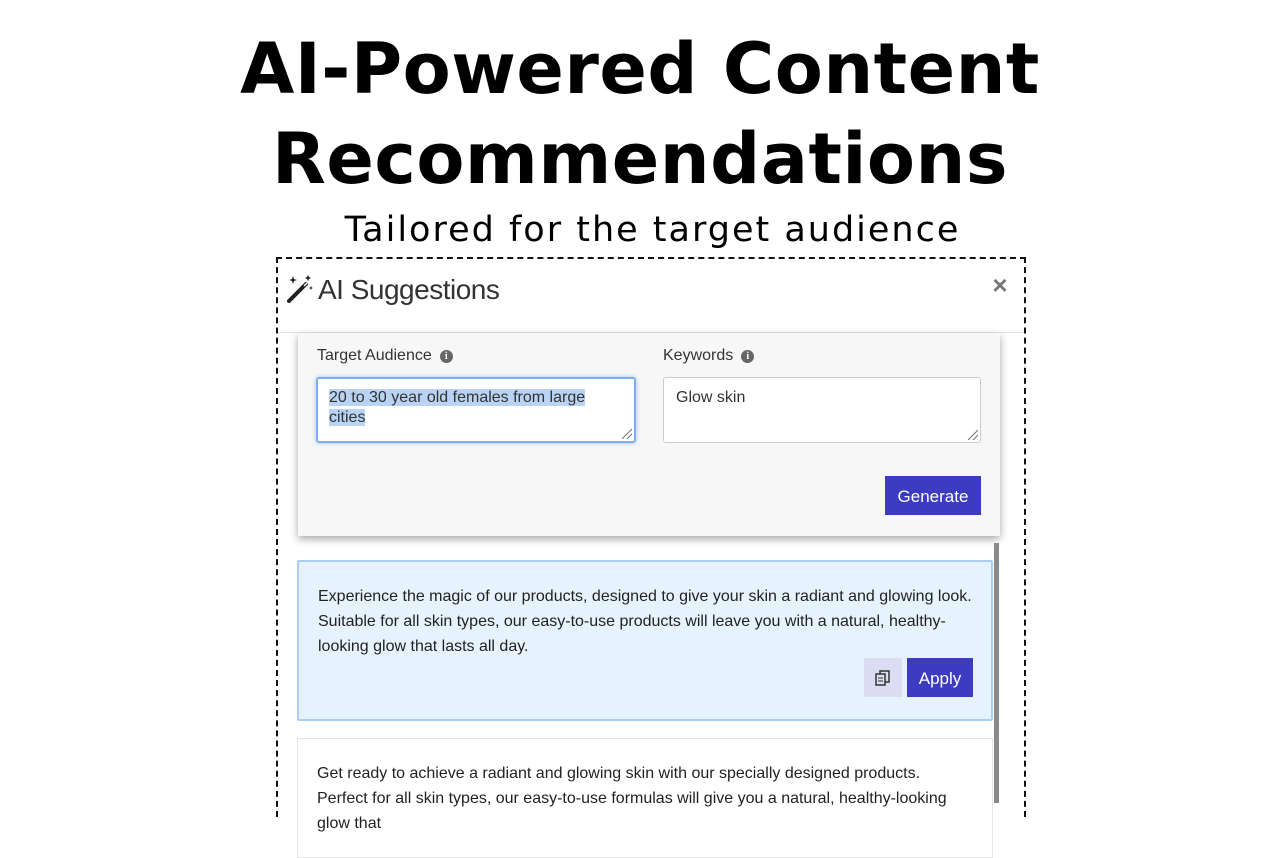  What do you see at coordinates (300, 289) in the screenshot?
I see `magic-wand-icon` at bounding box center [300, 289].